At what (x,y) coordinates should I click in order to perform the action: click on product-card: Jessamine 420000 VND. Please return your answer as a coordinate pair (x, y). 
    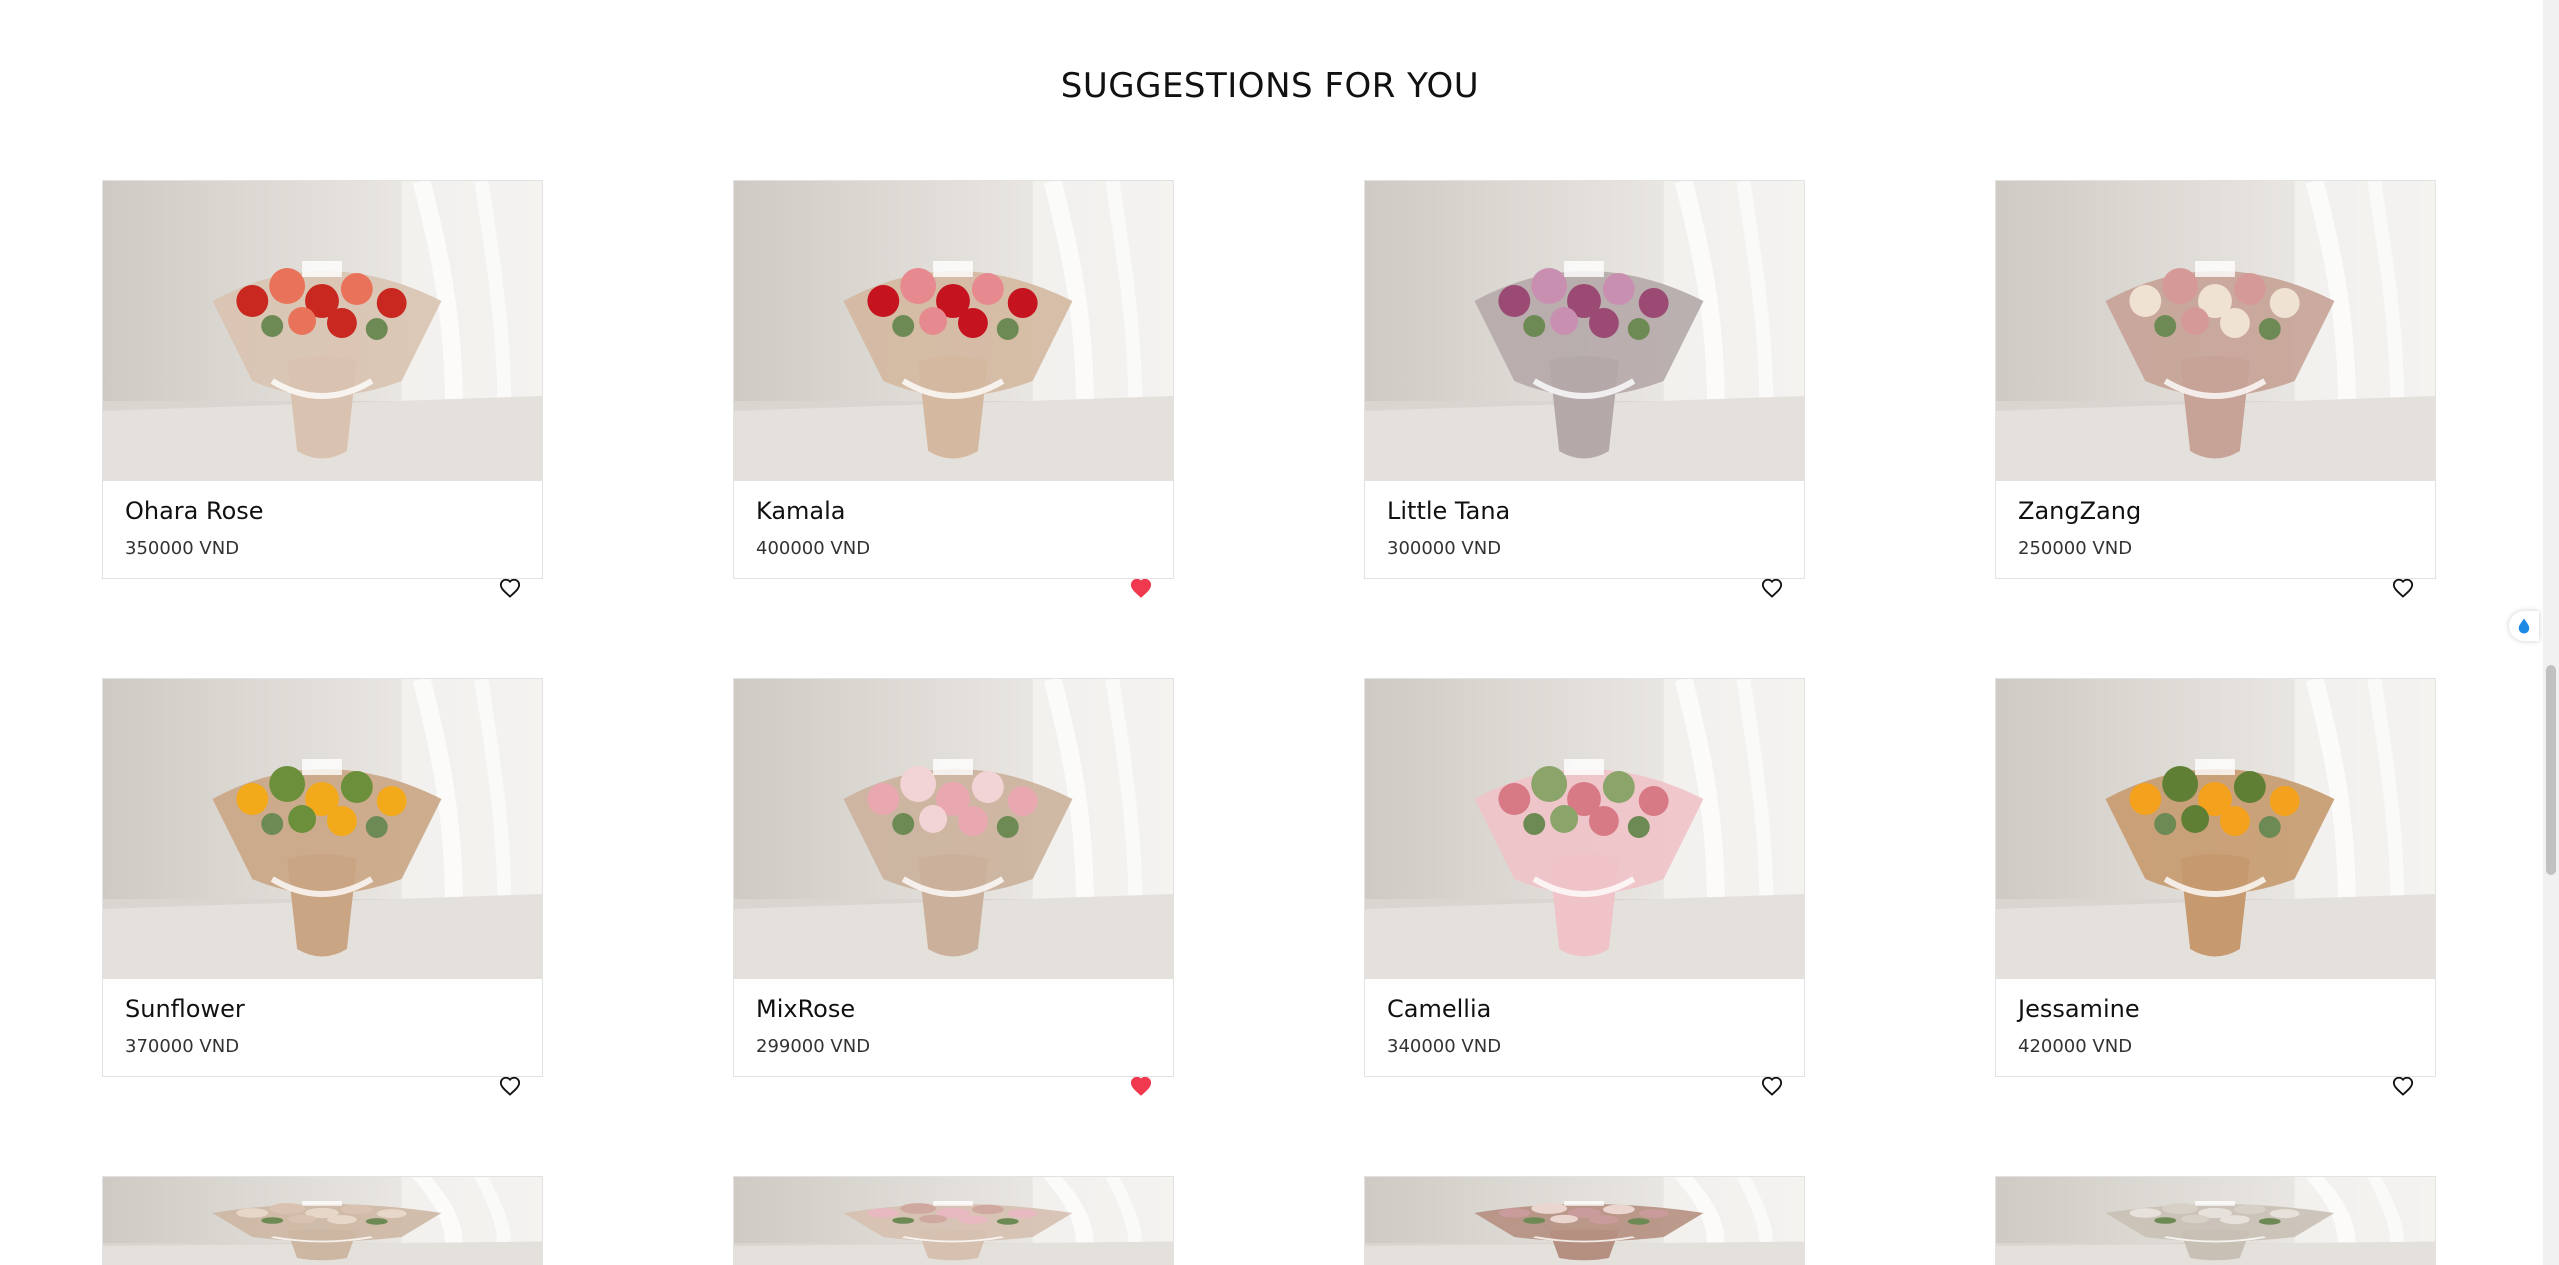
    Looking at the image, I should click on (2215, 887).